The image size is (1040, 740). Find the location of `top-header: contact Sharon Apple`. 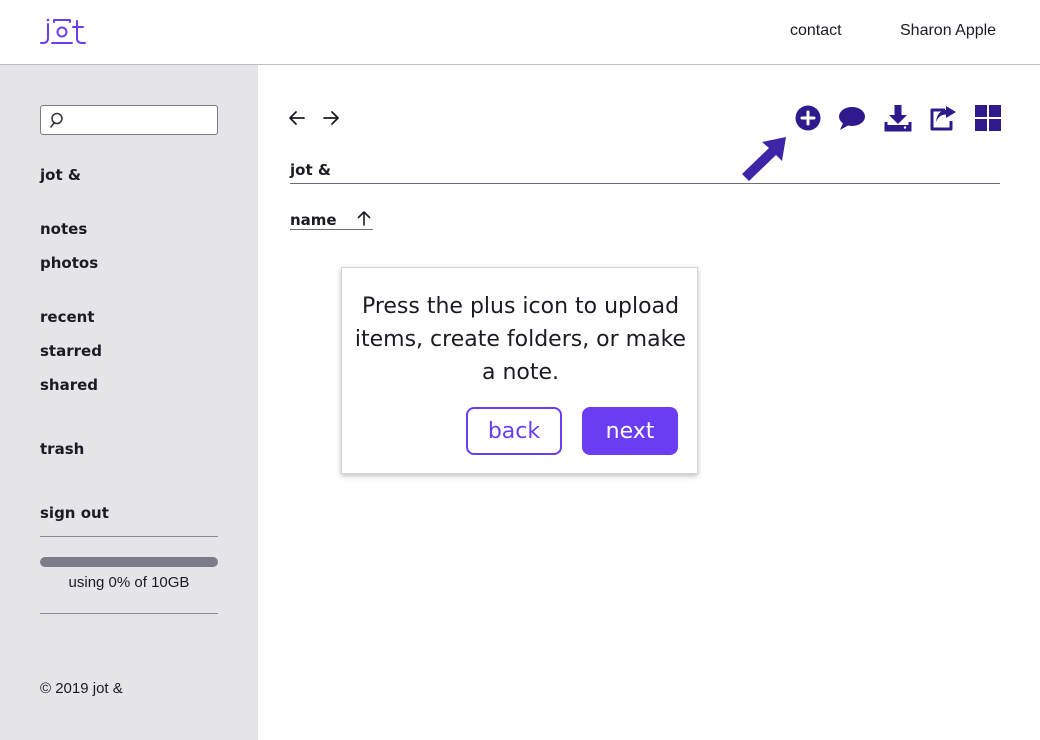

top-header: contact Sharon Apple is located at coordinates (520, 32).